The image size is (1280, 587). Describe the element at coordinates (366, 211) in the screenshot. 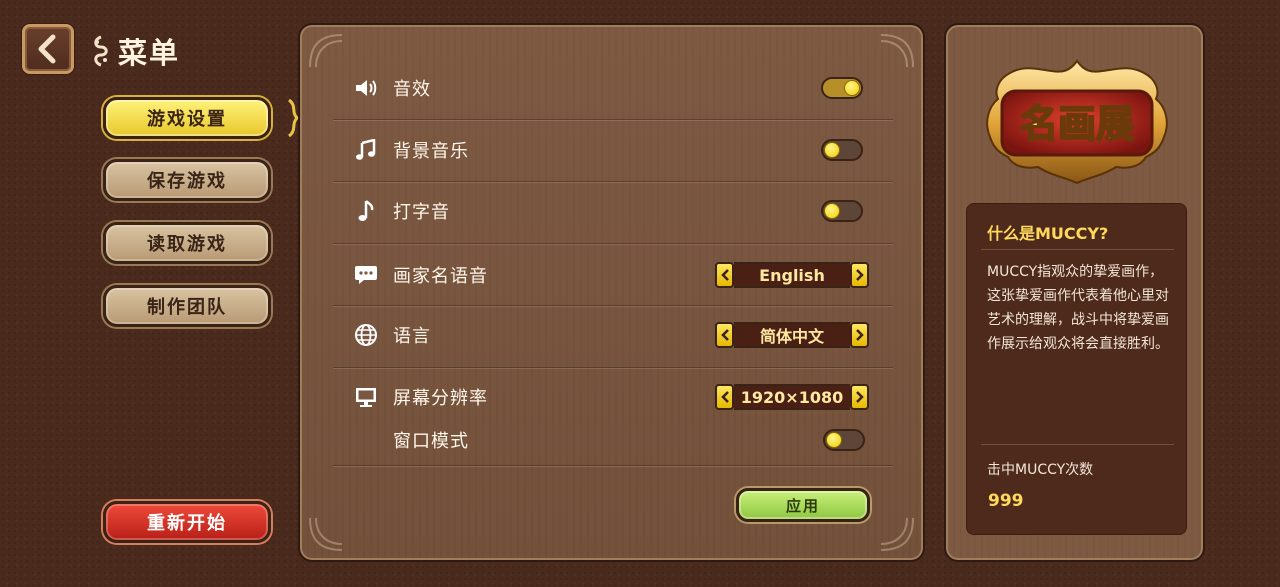

I see `music-note-icon` at that location.